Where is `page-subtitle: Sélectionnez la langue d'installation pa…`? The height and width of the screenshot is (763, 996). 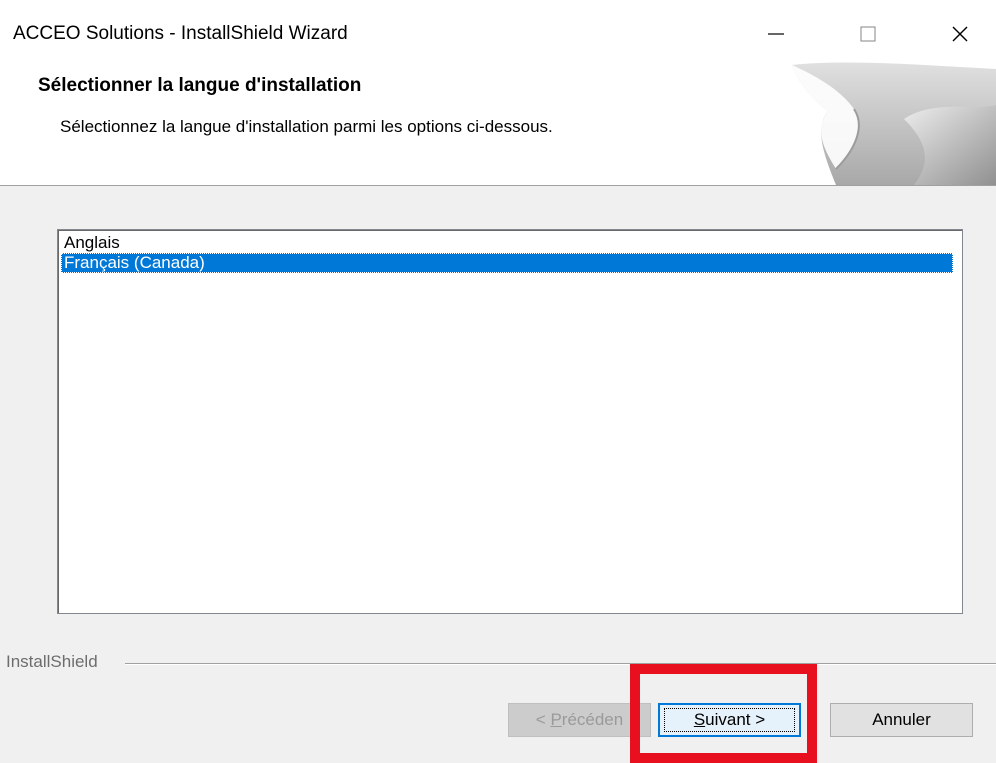 page-subtitle: Sélectionnez la langue d'installation pa… is located at coordinates (306, 126).